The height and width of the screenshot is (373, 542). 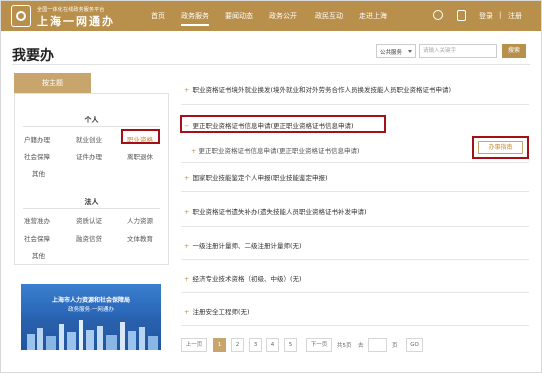 What do you see at coordinates (247, 246) in the screenshot?
I see `service-label: 一级注册计量师、二级注册计量师(无)` at bounding box center [247, 246].